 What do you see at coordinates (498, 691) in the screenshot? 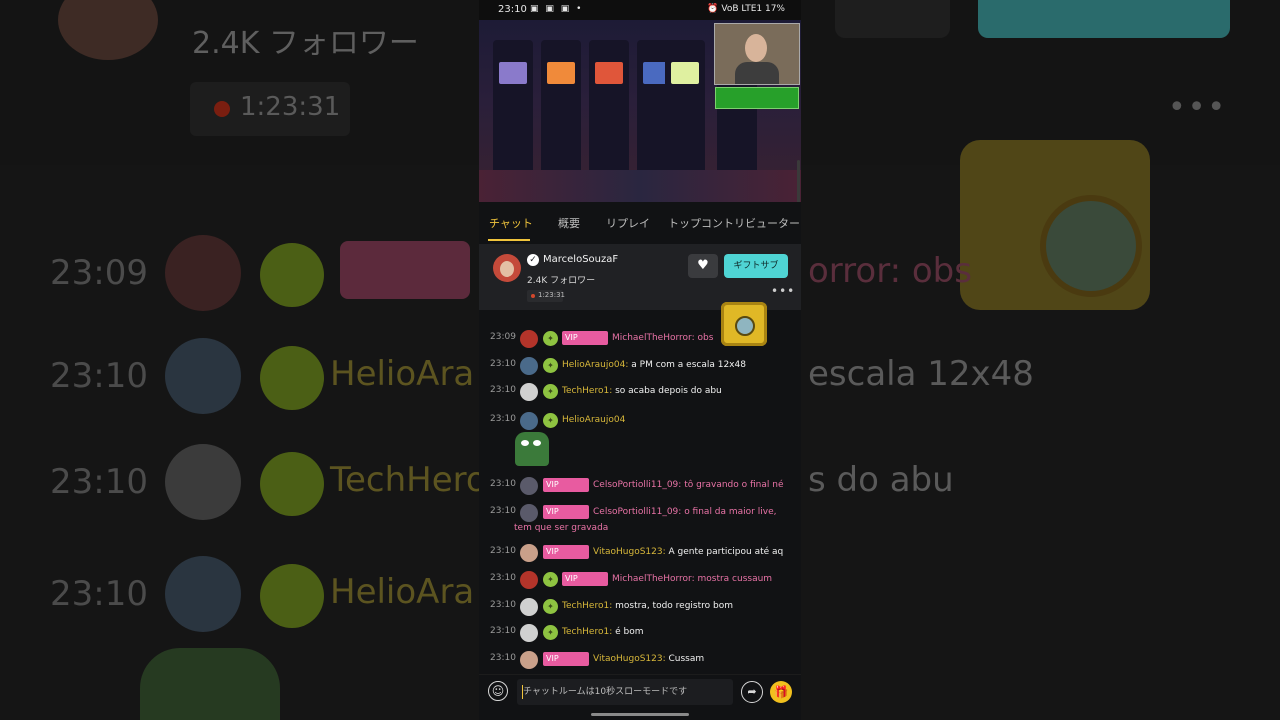
I see `smiley-icon: ☺` at bounding box center [498, 691].